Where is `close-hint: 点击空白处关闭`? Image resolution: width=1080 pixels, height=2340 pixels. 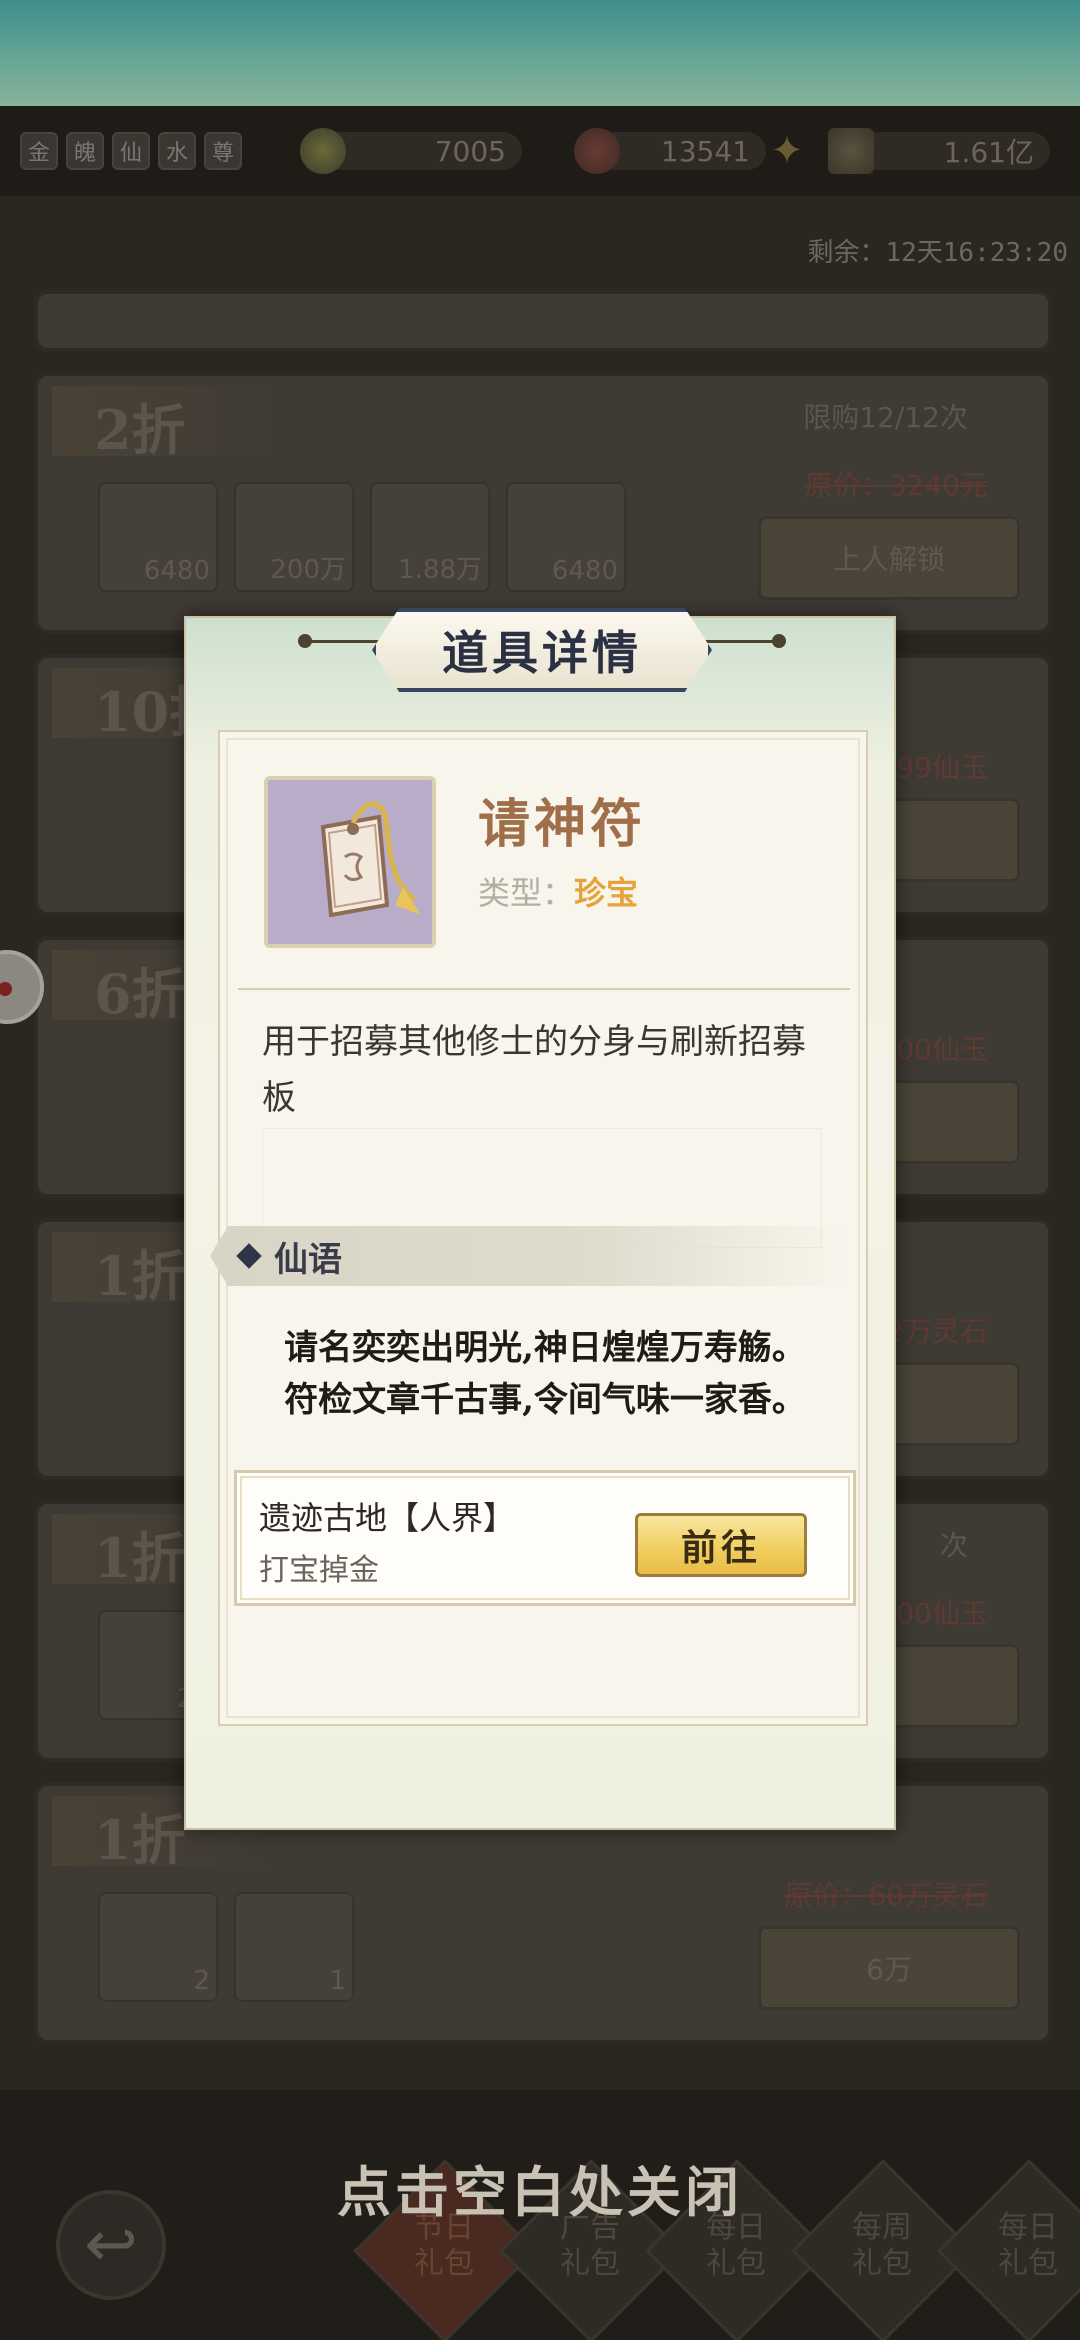
close-hint: 点击空白处关闭 is located at coordinates (540, 2187).